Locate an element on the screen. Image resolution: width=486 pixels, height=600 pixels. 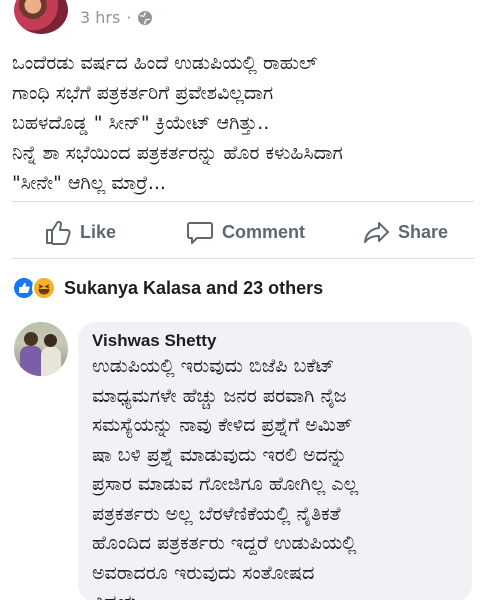
post-header: 3 hrs · is located at coordinates (243, 18).